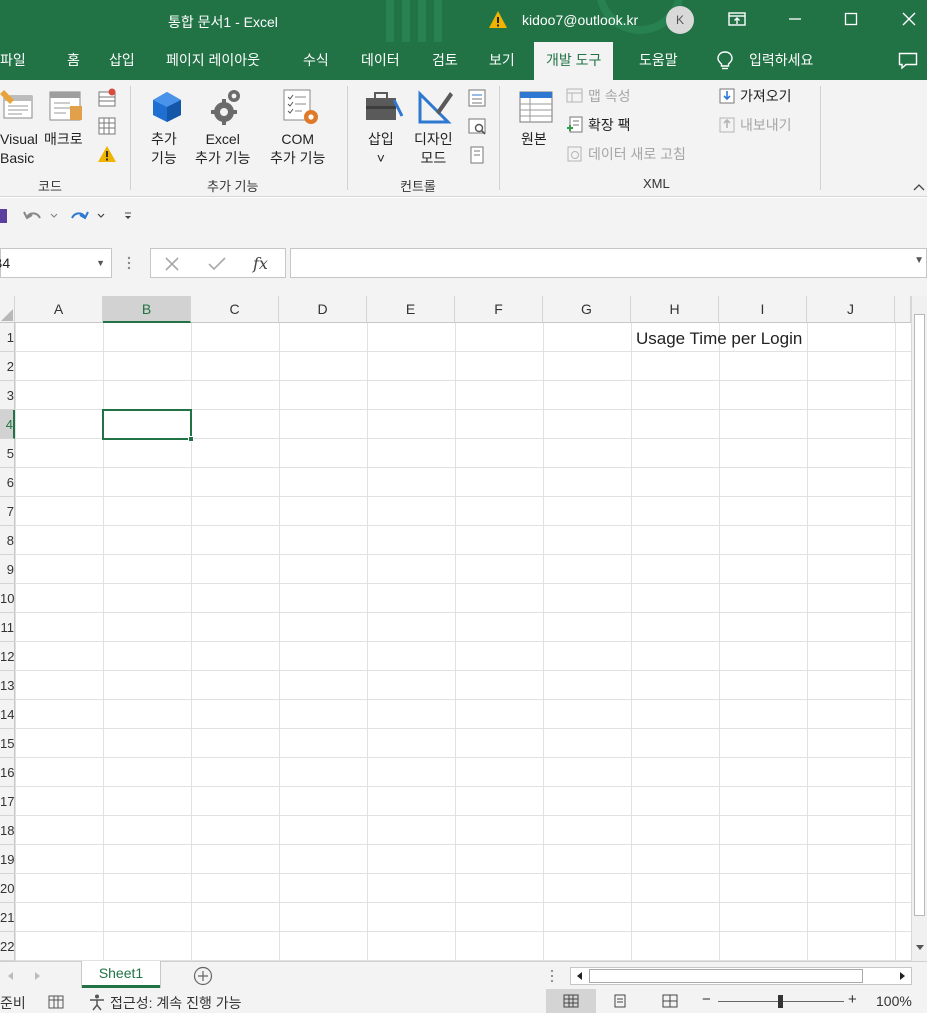  I want to click on row-header: 2, so click(7, 366).